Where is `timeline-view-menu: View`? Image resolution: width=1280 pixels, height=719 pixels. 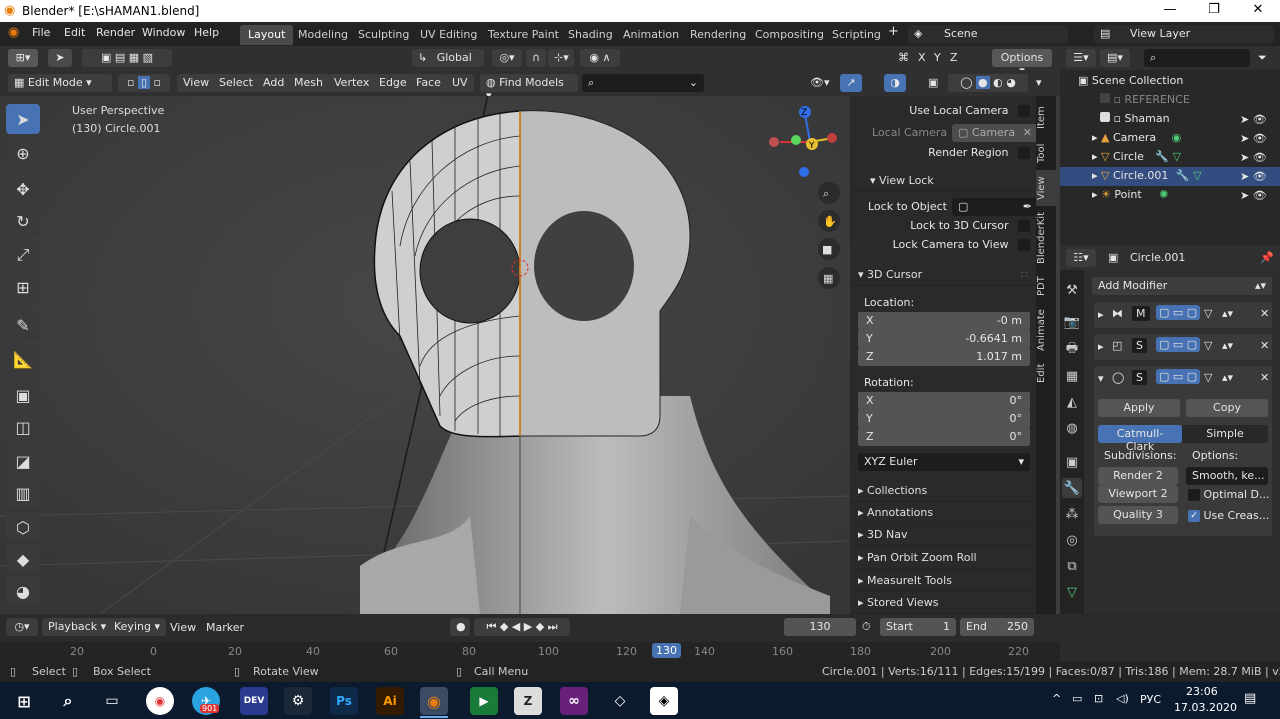
timeline-view-menu: View is located at coordinates (183, 627).